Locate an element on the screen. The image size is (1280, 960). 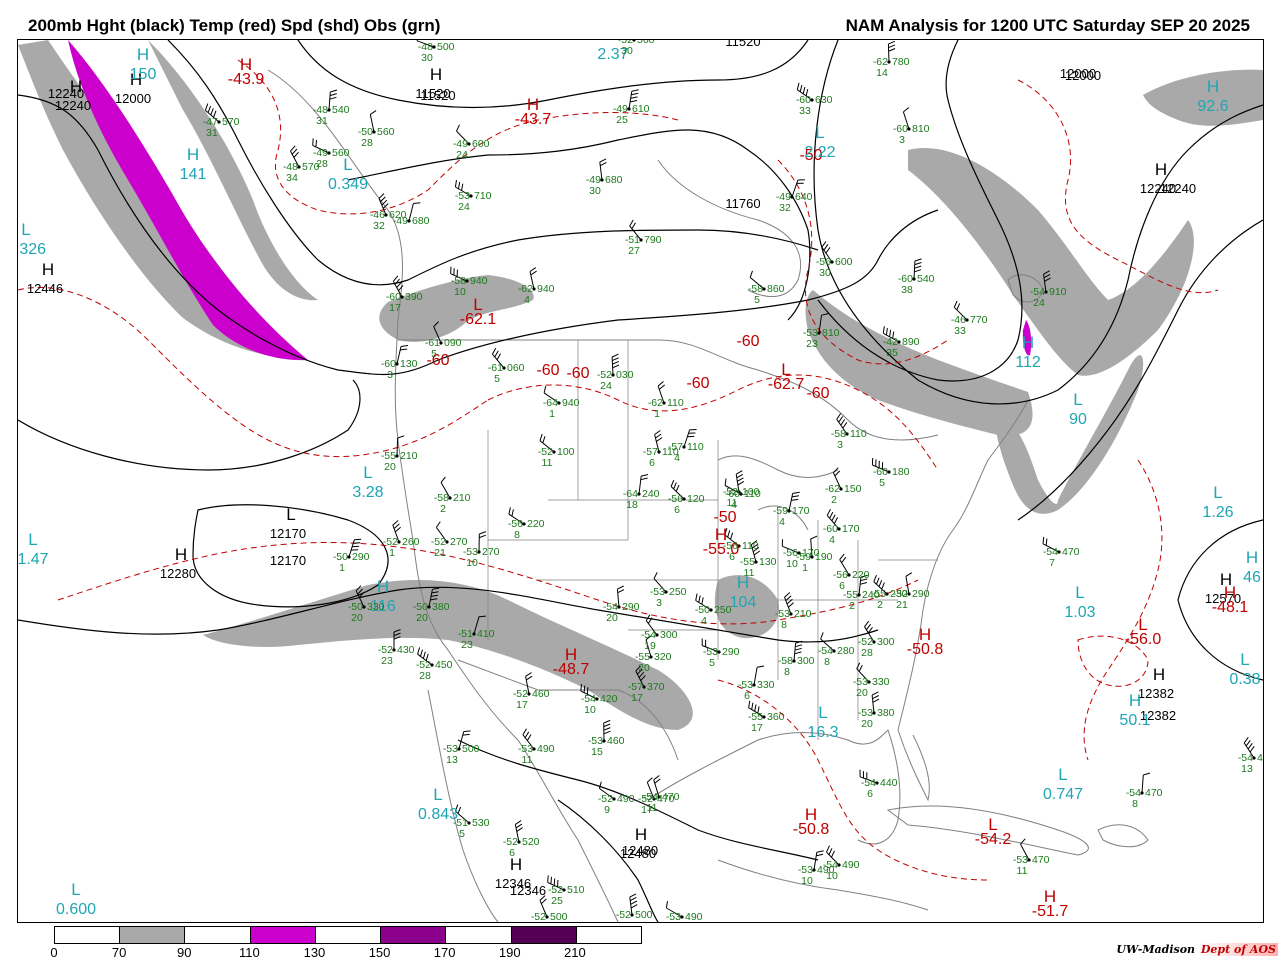
station-height: 420 is located at coordinates (609, 699).